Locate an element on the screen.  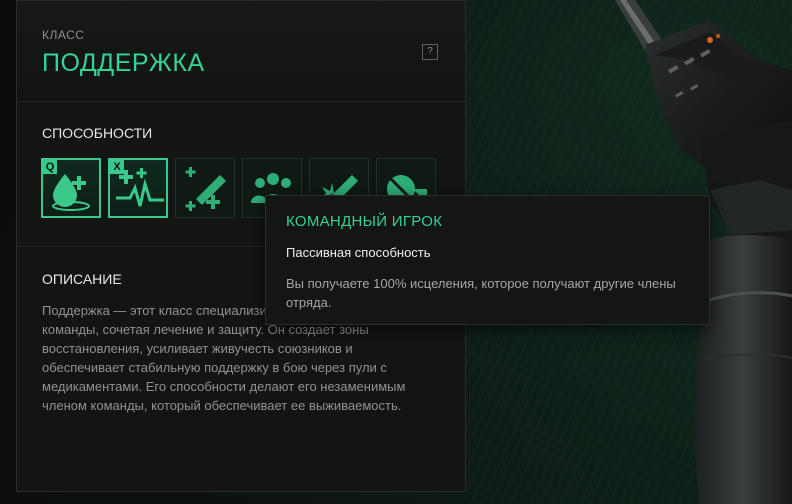
hotkey-badge: X is located at coordinates (117, 167).